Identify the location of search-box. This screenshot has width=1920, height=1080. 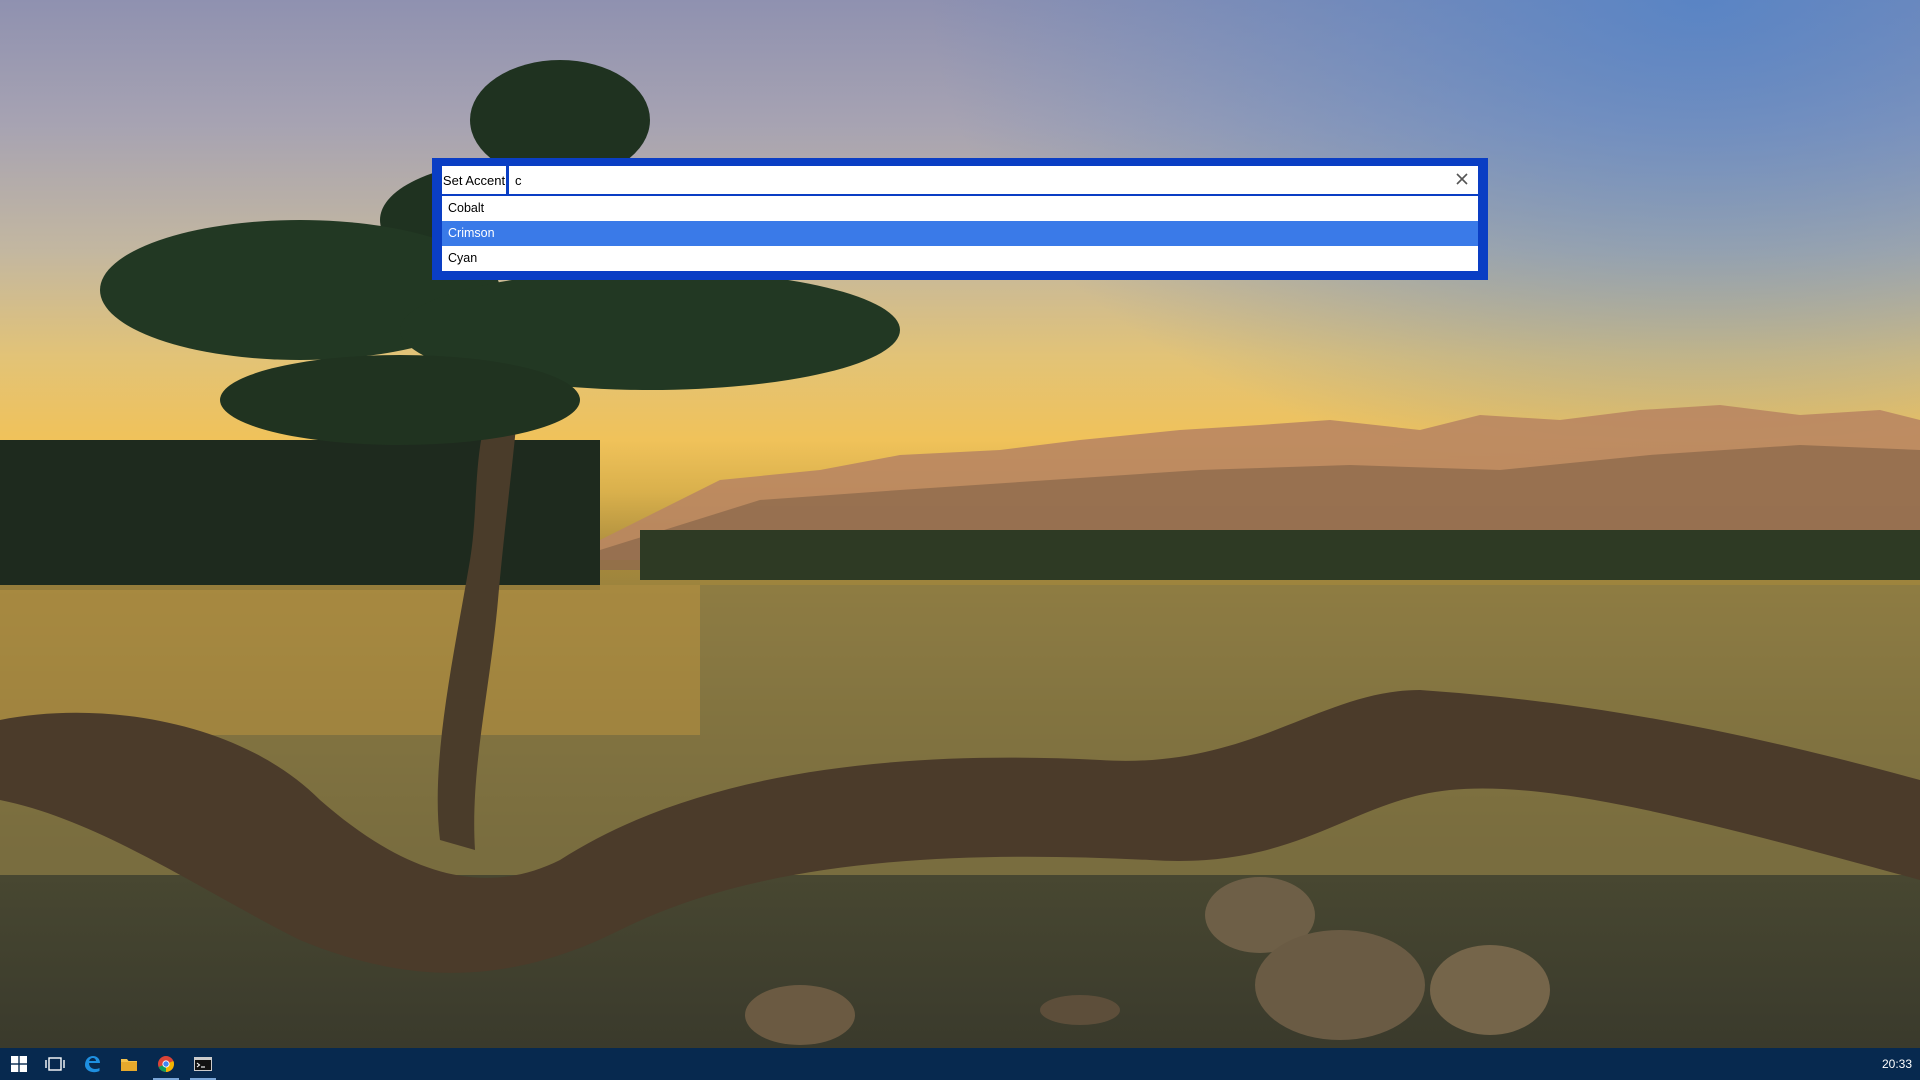
(993, 180).